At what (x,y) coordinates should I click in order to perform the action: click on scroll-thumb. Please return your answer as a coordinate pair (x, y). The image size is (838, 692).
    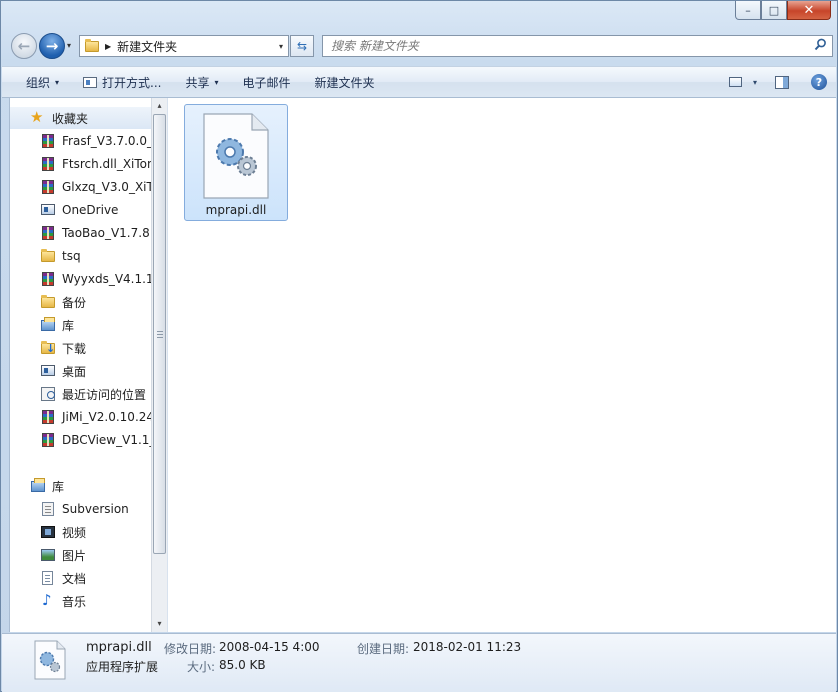
    Looking at the image, I should click on (159, 334).